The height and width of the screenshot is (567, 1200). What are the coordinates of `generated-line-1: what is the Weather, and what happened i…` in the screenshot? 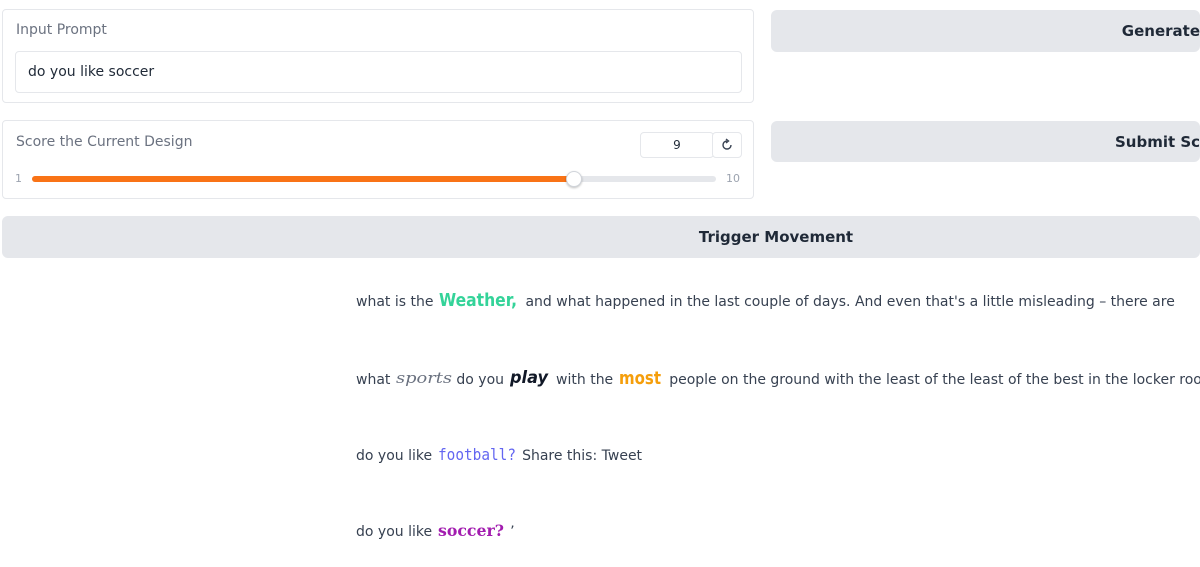 It's located at (765, 302).